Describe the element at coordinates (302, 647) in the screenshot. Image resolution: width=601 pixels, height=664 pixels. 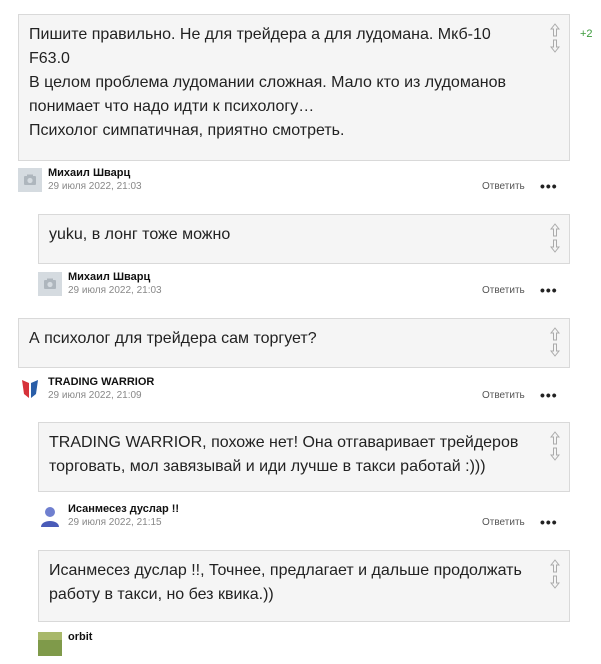
I see `comment-meta: orbit` at that location.